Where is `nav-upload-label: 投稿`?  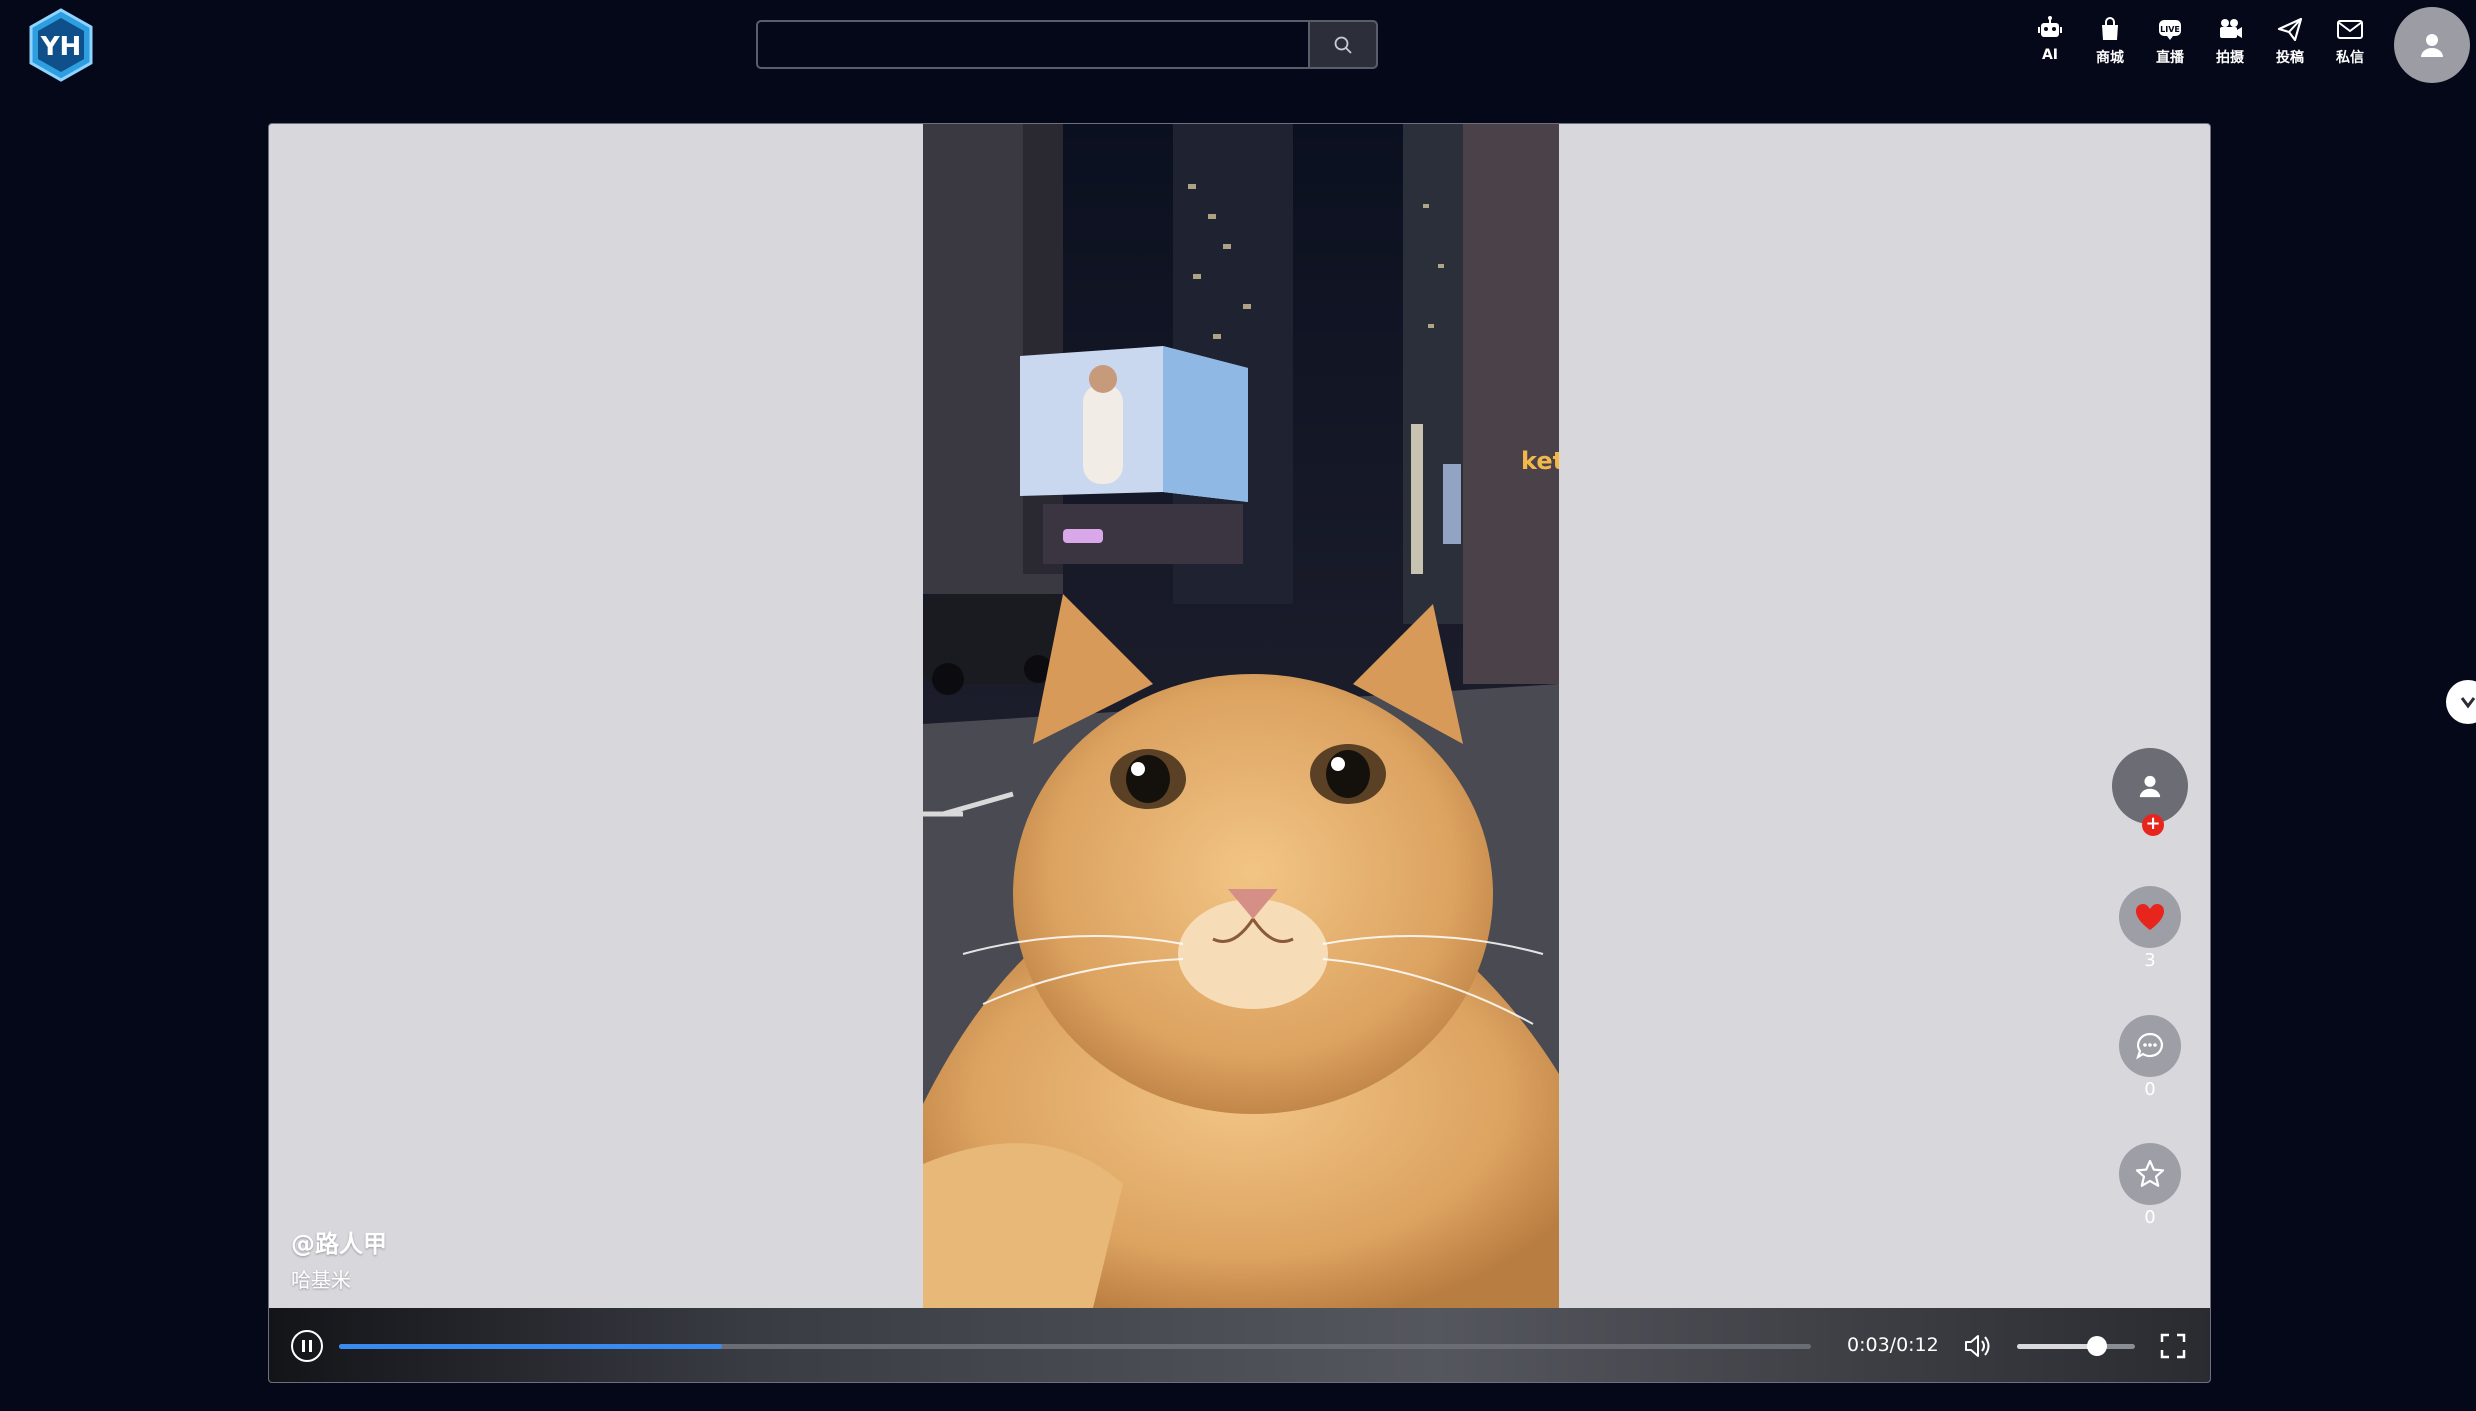 nav-upload-label: 投稿 is located at coordinates (2290, 58).